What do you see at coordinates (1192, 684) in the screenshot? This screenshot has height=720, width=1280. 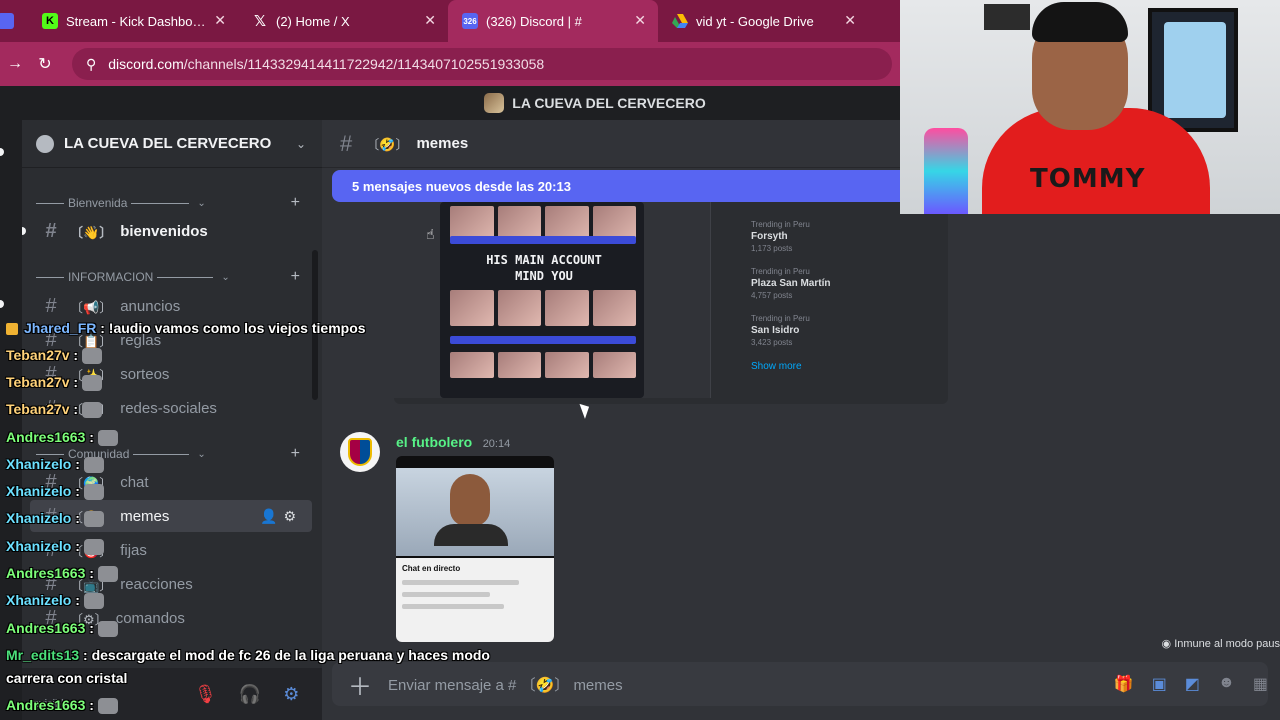 I see `sticker-icon: ◩` at bounding box center [1192, 684].